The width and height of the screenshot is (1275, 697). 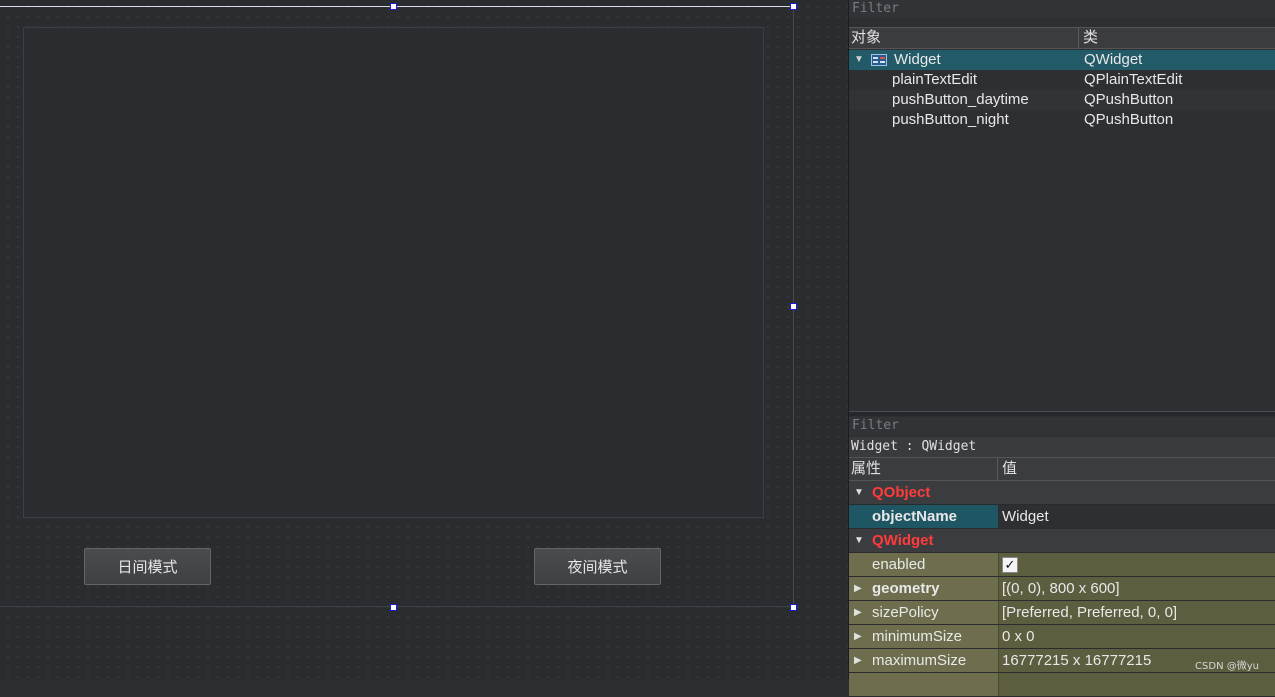 What do you see at coordinates (1025, 516) in the screenshot?
I see `property-value: Widget` at bounding box center [1025, 516].